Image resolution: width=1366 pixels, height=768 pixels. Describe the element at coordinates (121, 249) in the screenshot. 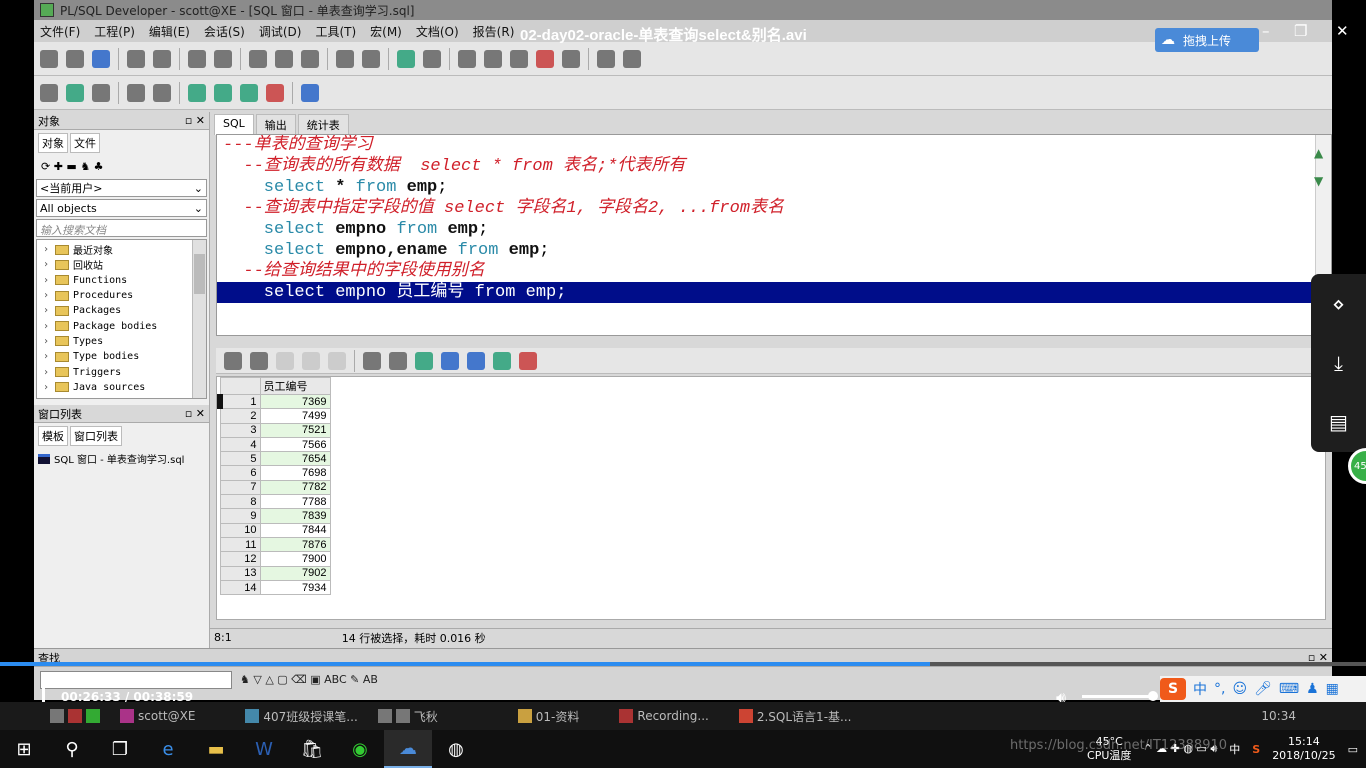

I see `tree-item: › 最近对象` at that location.